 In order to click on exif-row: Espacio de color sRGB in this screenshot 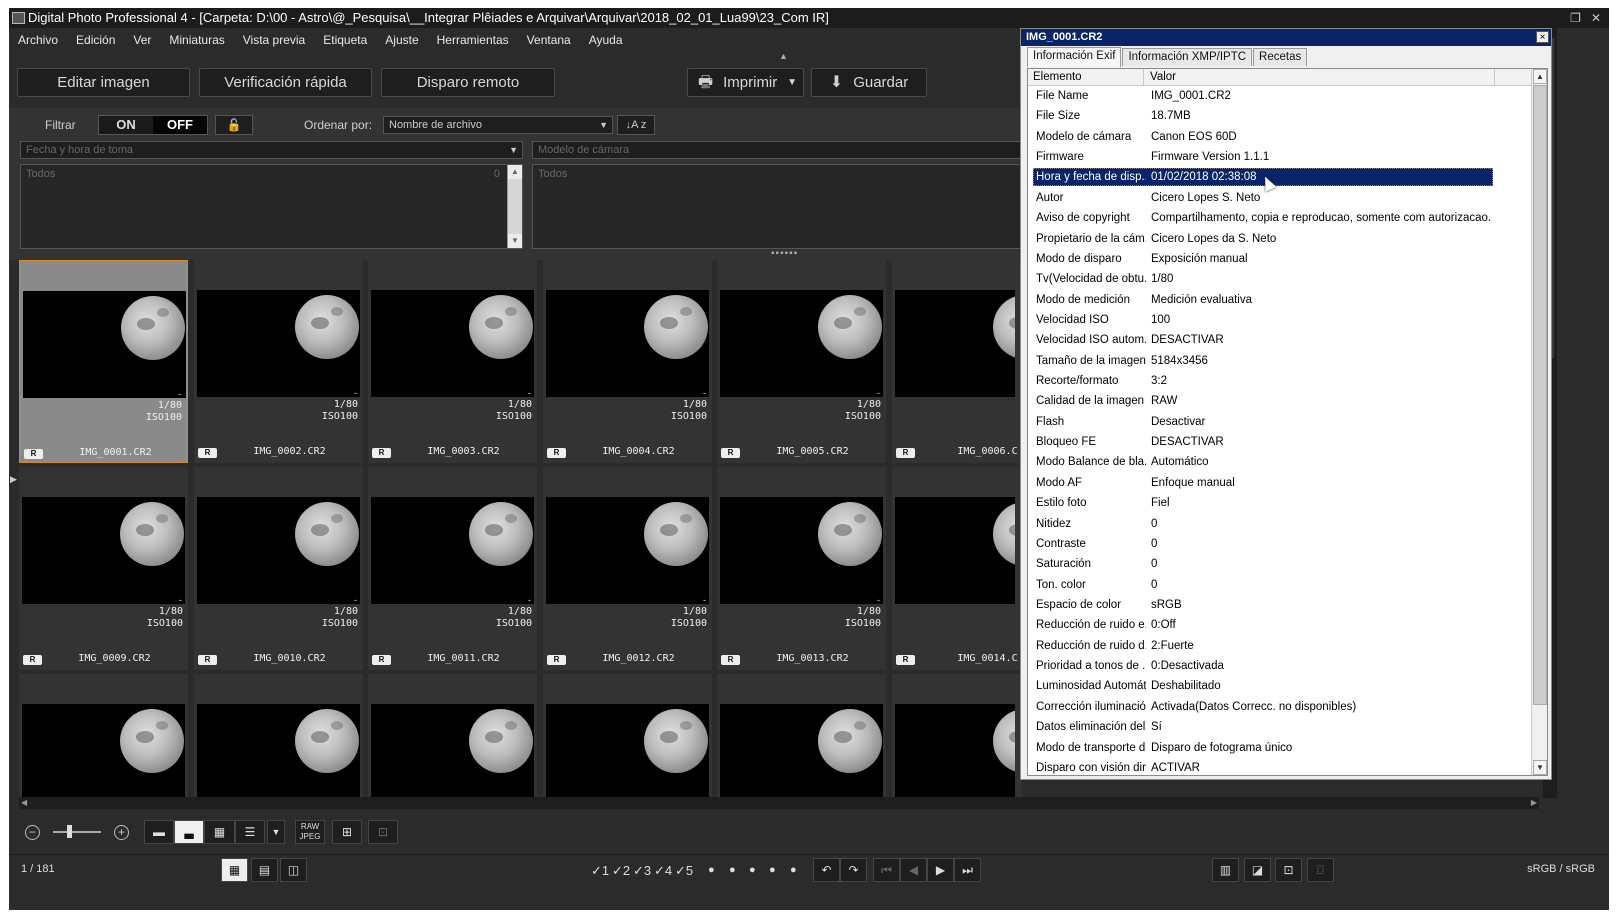, I will do `click(1279, 605)`.